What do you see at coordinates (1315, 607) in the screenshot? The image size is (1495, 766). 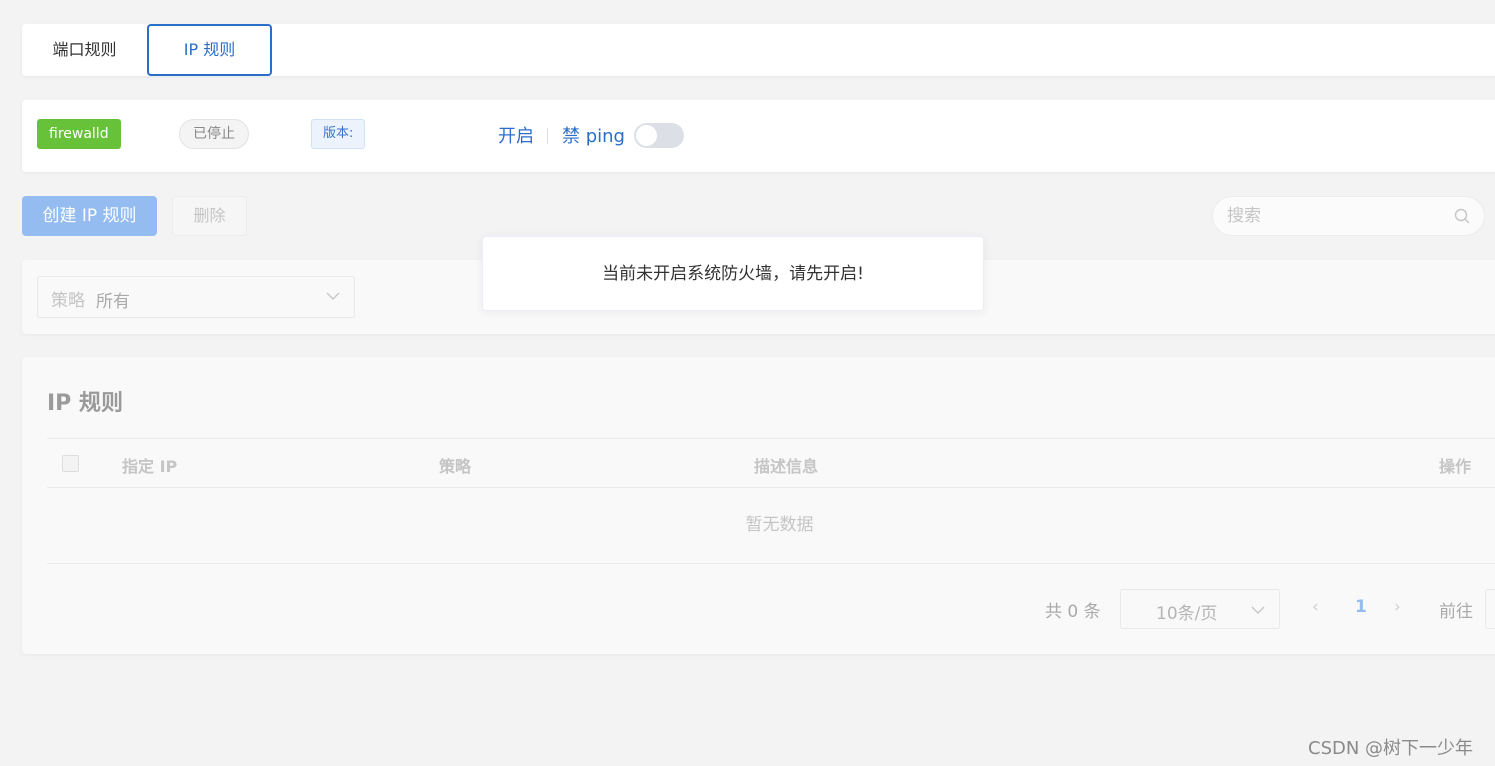 I see `prev-page-button: ‹` at bounding box center [1315, 607].